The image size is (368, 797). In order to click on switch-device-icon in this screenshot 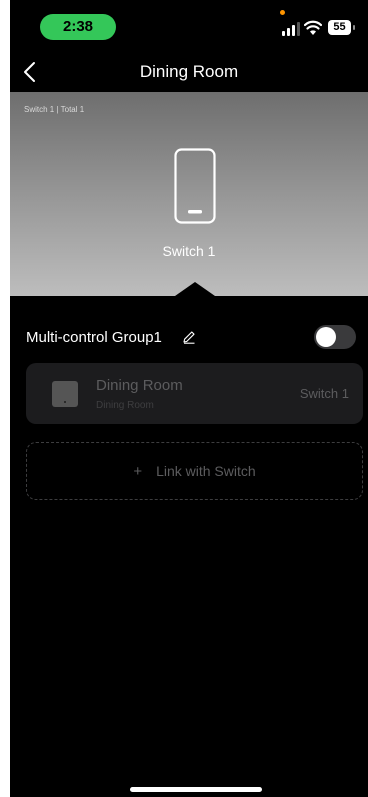, I will do `click(195, 186)`.